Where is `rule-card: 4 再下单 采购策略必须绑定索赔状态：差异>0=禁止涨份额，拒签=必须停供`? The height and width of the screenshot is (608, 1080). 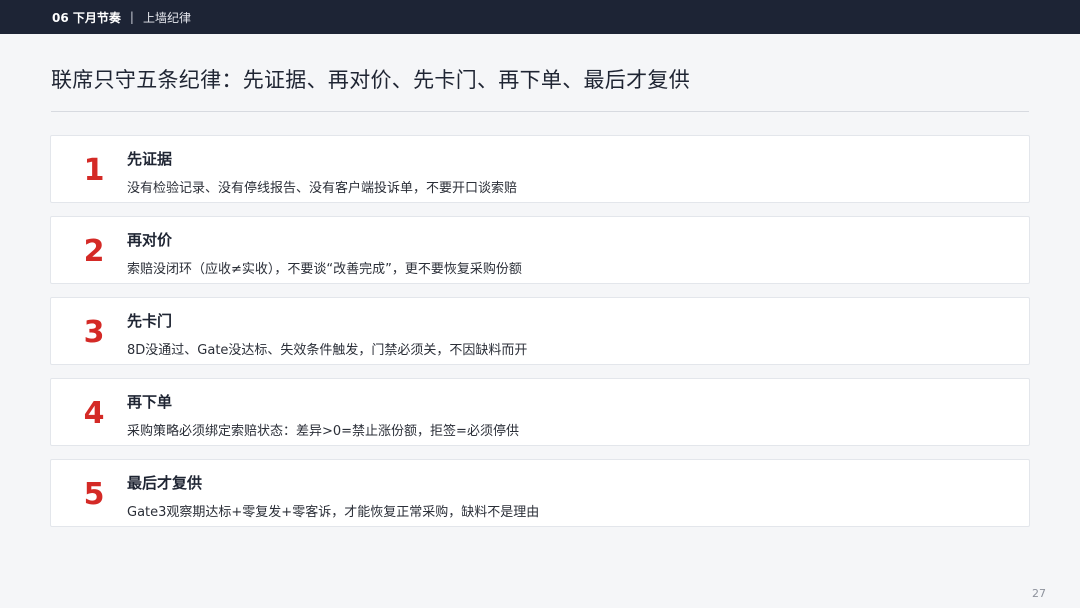 rule-card: 4 再下单 采购策略必须绑定索赔状态：差异>0=禁止涨份额，拒签=必须停供 is located at coordinates (540, 412).